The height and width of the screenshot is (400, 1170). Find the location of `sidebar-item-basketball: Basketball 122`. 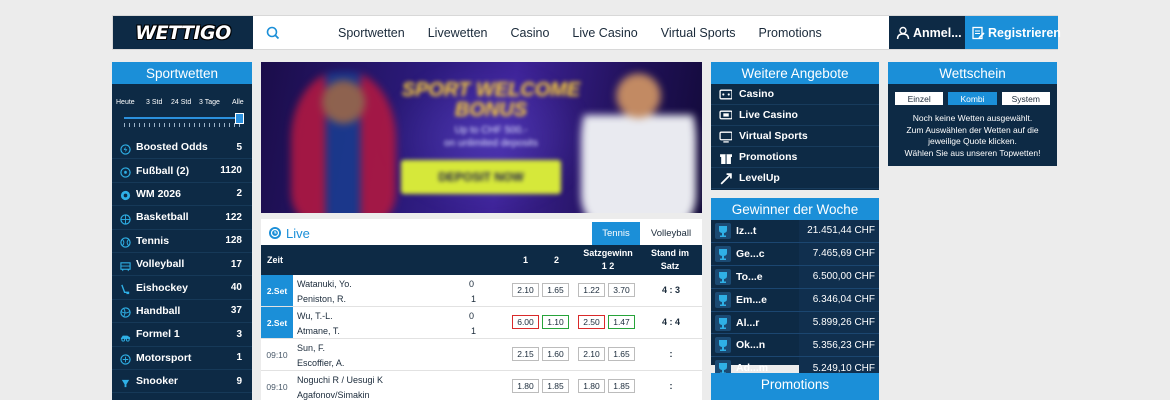

sidebar-item-basketball: Basketball 122 is located at coordinates (182, 218).